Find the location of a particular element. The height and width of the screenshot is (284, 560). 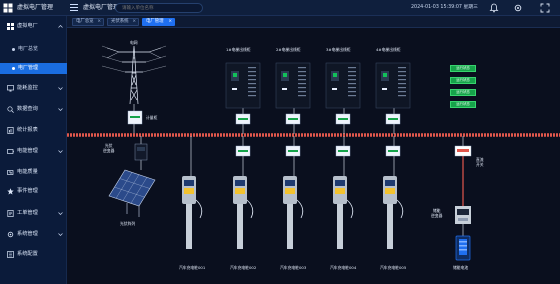

solar-panel-icon is located at coordinates (132, 193).